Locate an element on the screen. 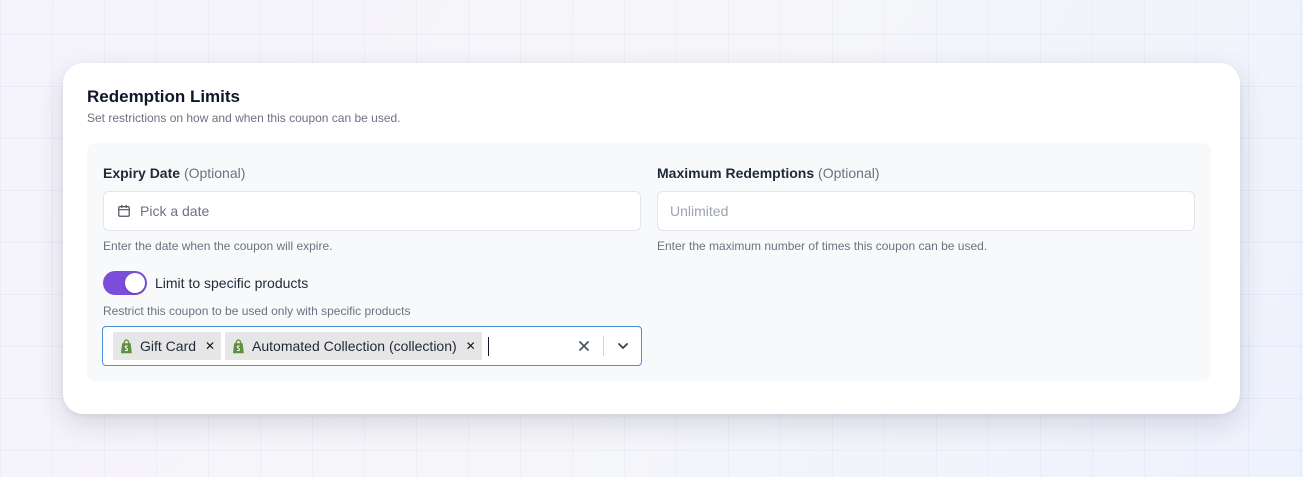 The height and width of the screenshot is (477, 1303). chip-label: Automated Collection (collection) is located at coordinates (354, 346).